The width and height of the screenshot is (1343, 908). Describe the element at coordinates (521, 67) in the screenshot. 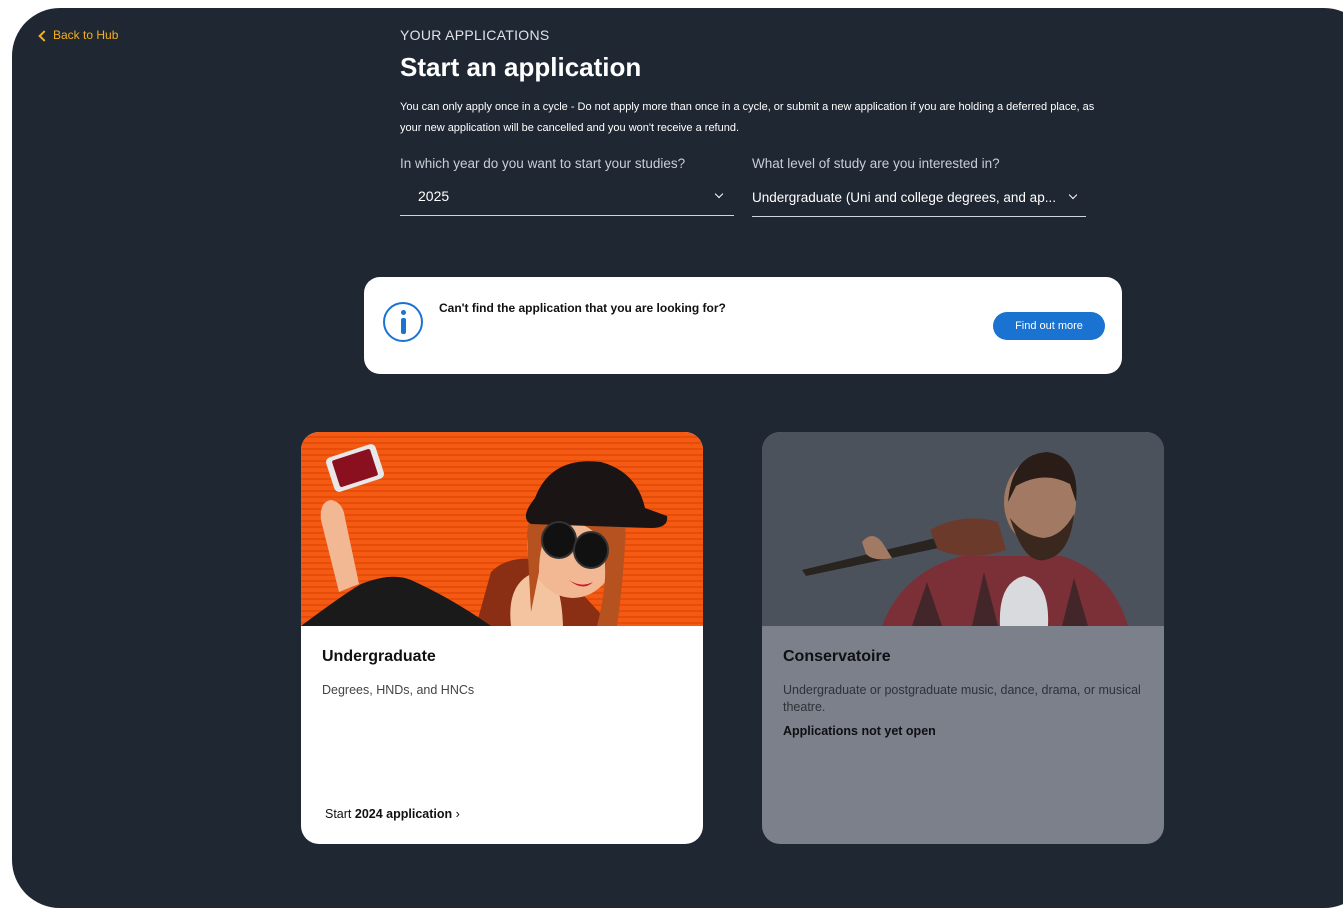

I see `page-title: Start an application` at that location.